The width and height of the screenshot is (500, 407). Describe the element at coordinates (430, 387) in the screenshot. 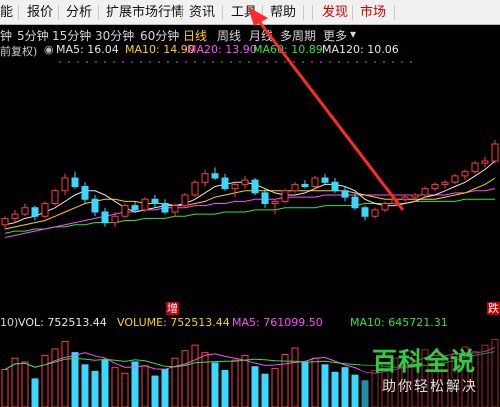

I see `watermark-subtitle: 助你轻松解决` at that location.